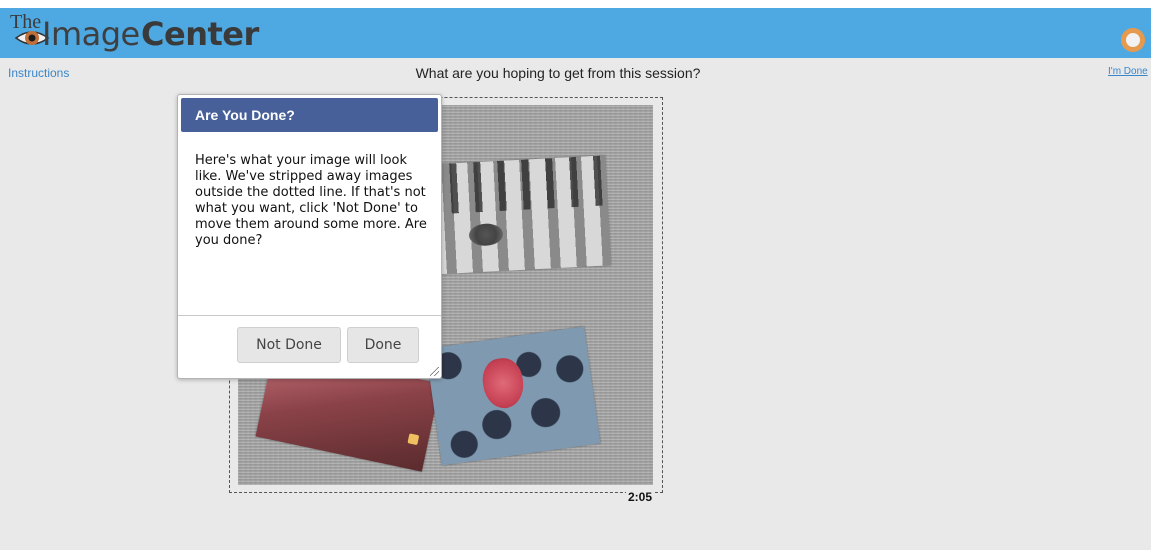 This screenshot has width=1151, height=550. I want to click on pedestrians-graphic, so click(516, 185).